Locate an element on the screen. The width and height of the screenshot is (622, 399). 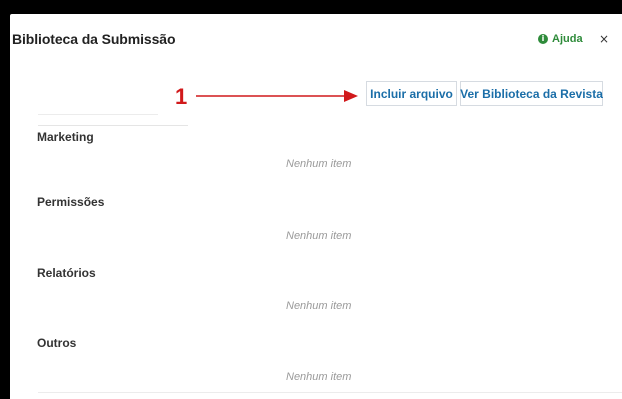
section-title-reports: Relatórios is located at coordinates (66, 273).